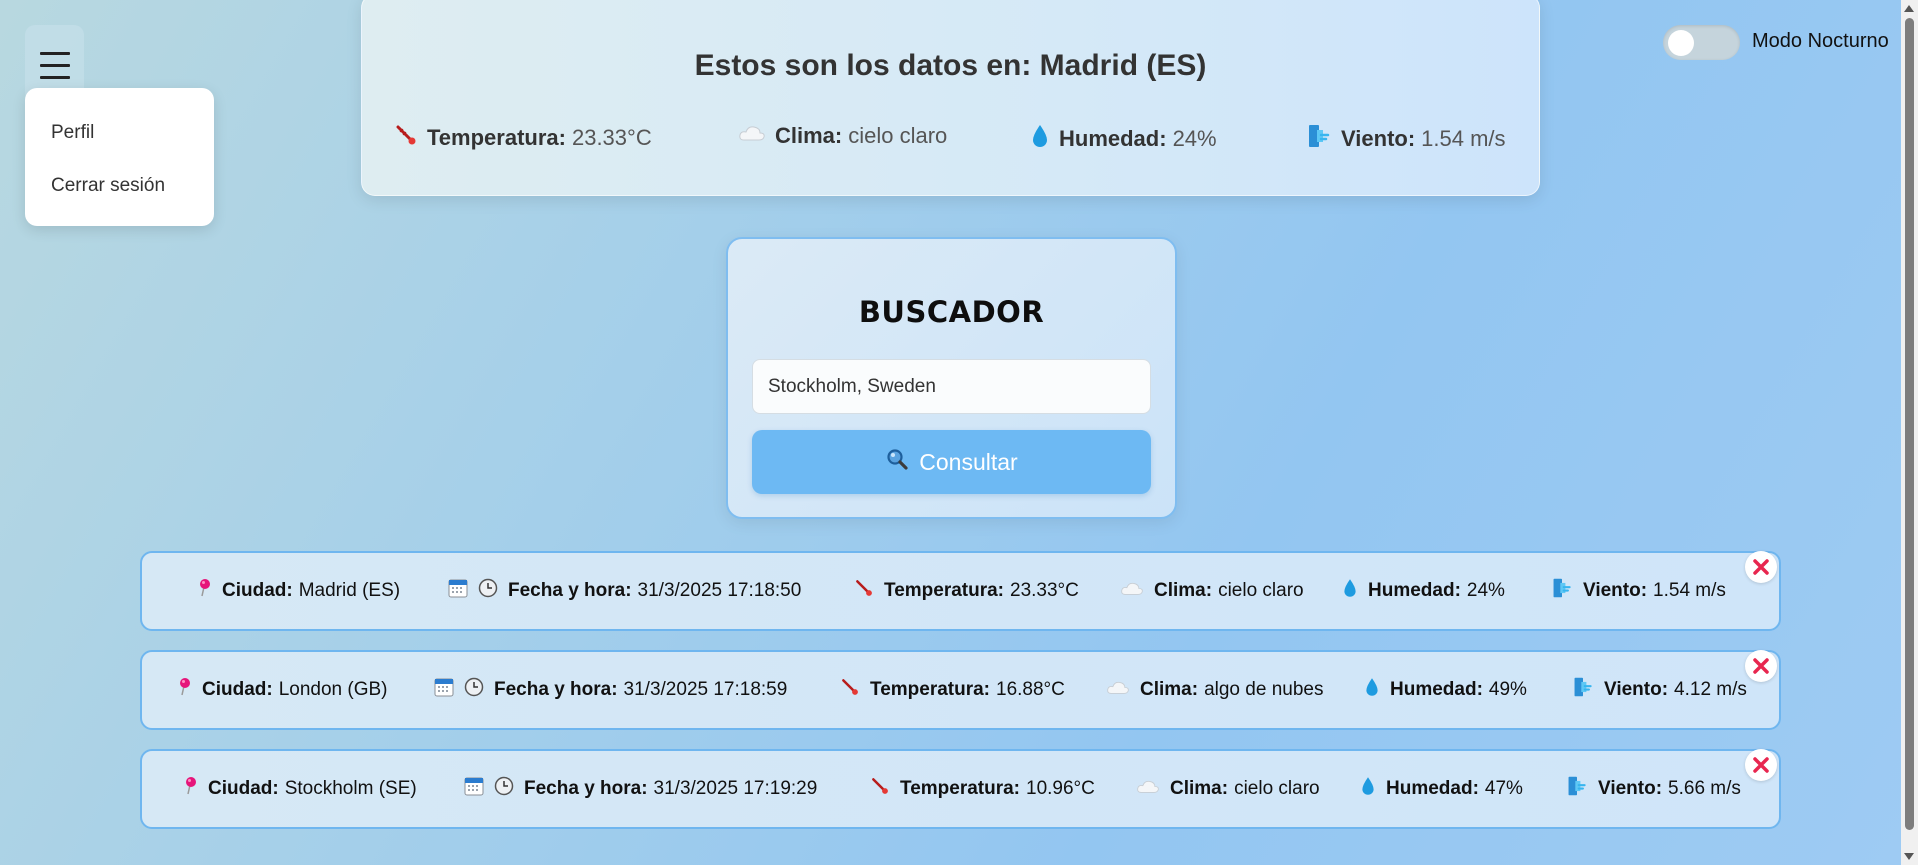  What do you see at coordinates (610, 690) in the screenshot?
I see `history-datetime: Fecha y hora: 31/3/2025 17:18:59` at bounding box center [610, 690].